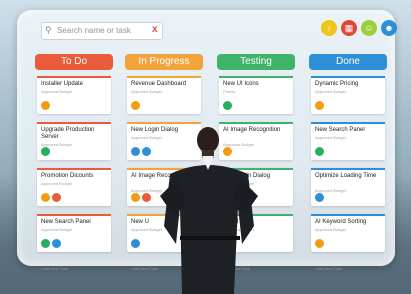 The height and width of the screenshot is (294, 411). I want to click on chat-icon: ☺, so click(369, 28).